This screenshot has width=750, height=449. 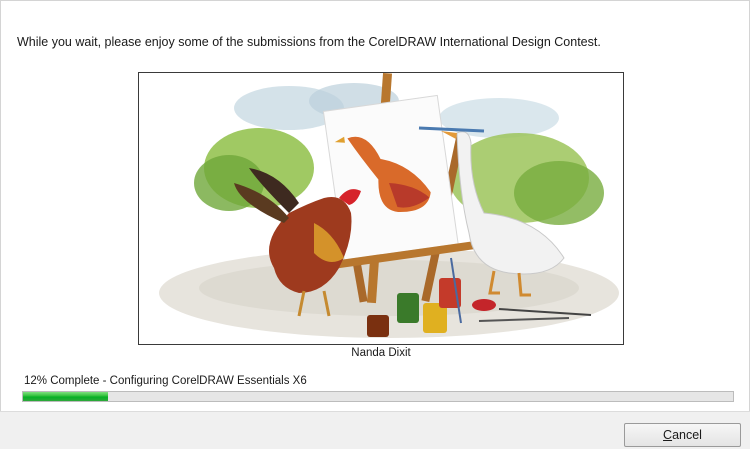 I want to click on artwork-credit: Nanda Dixit, so click(x=381, y=353).